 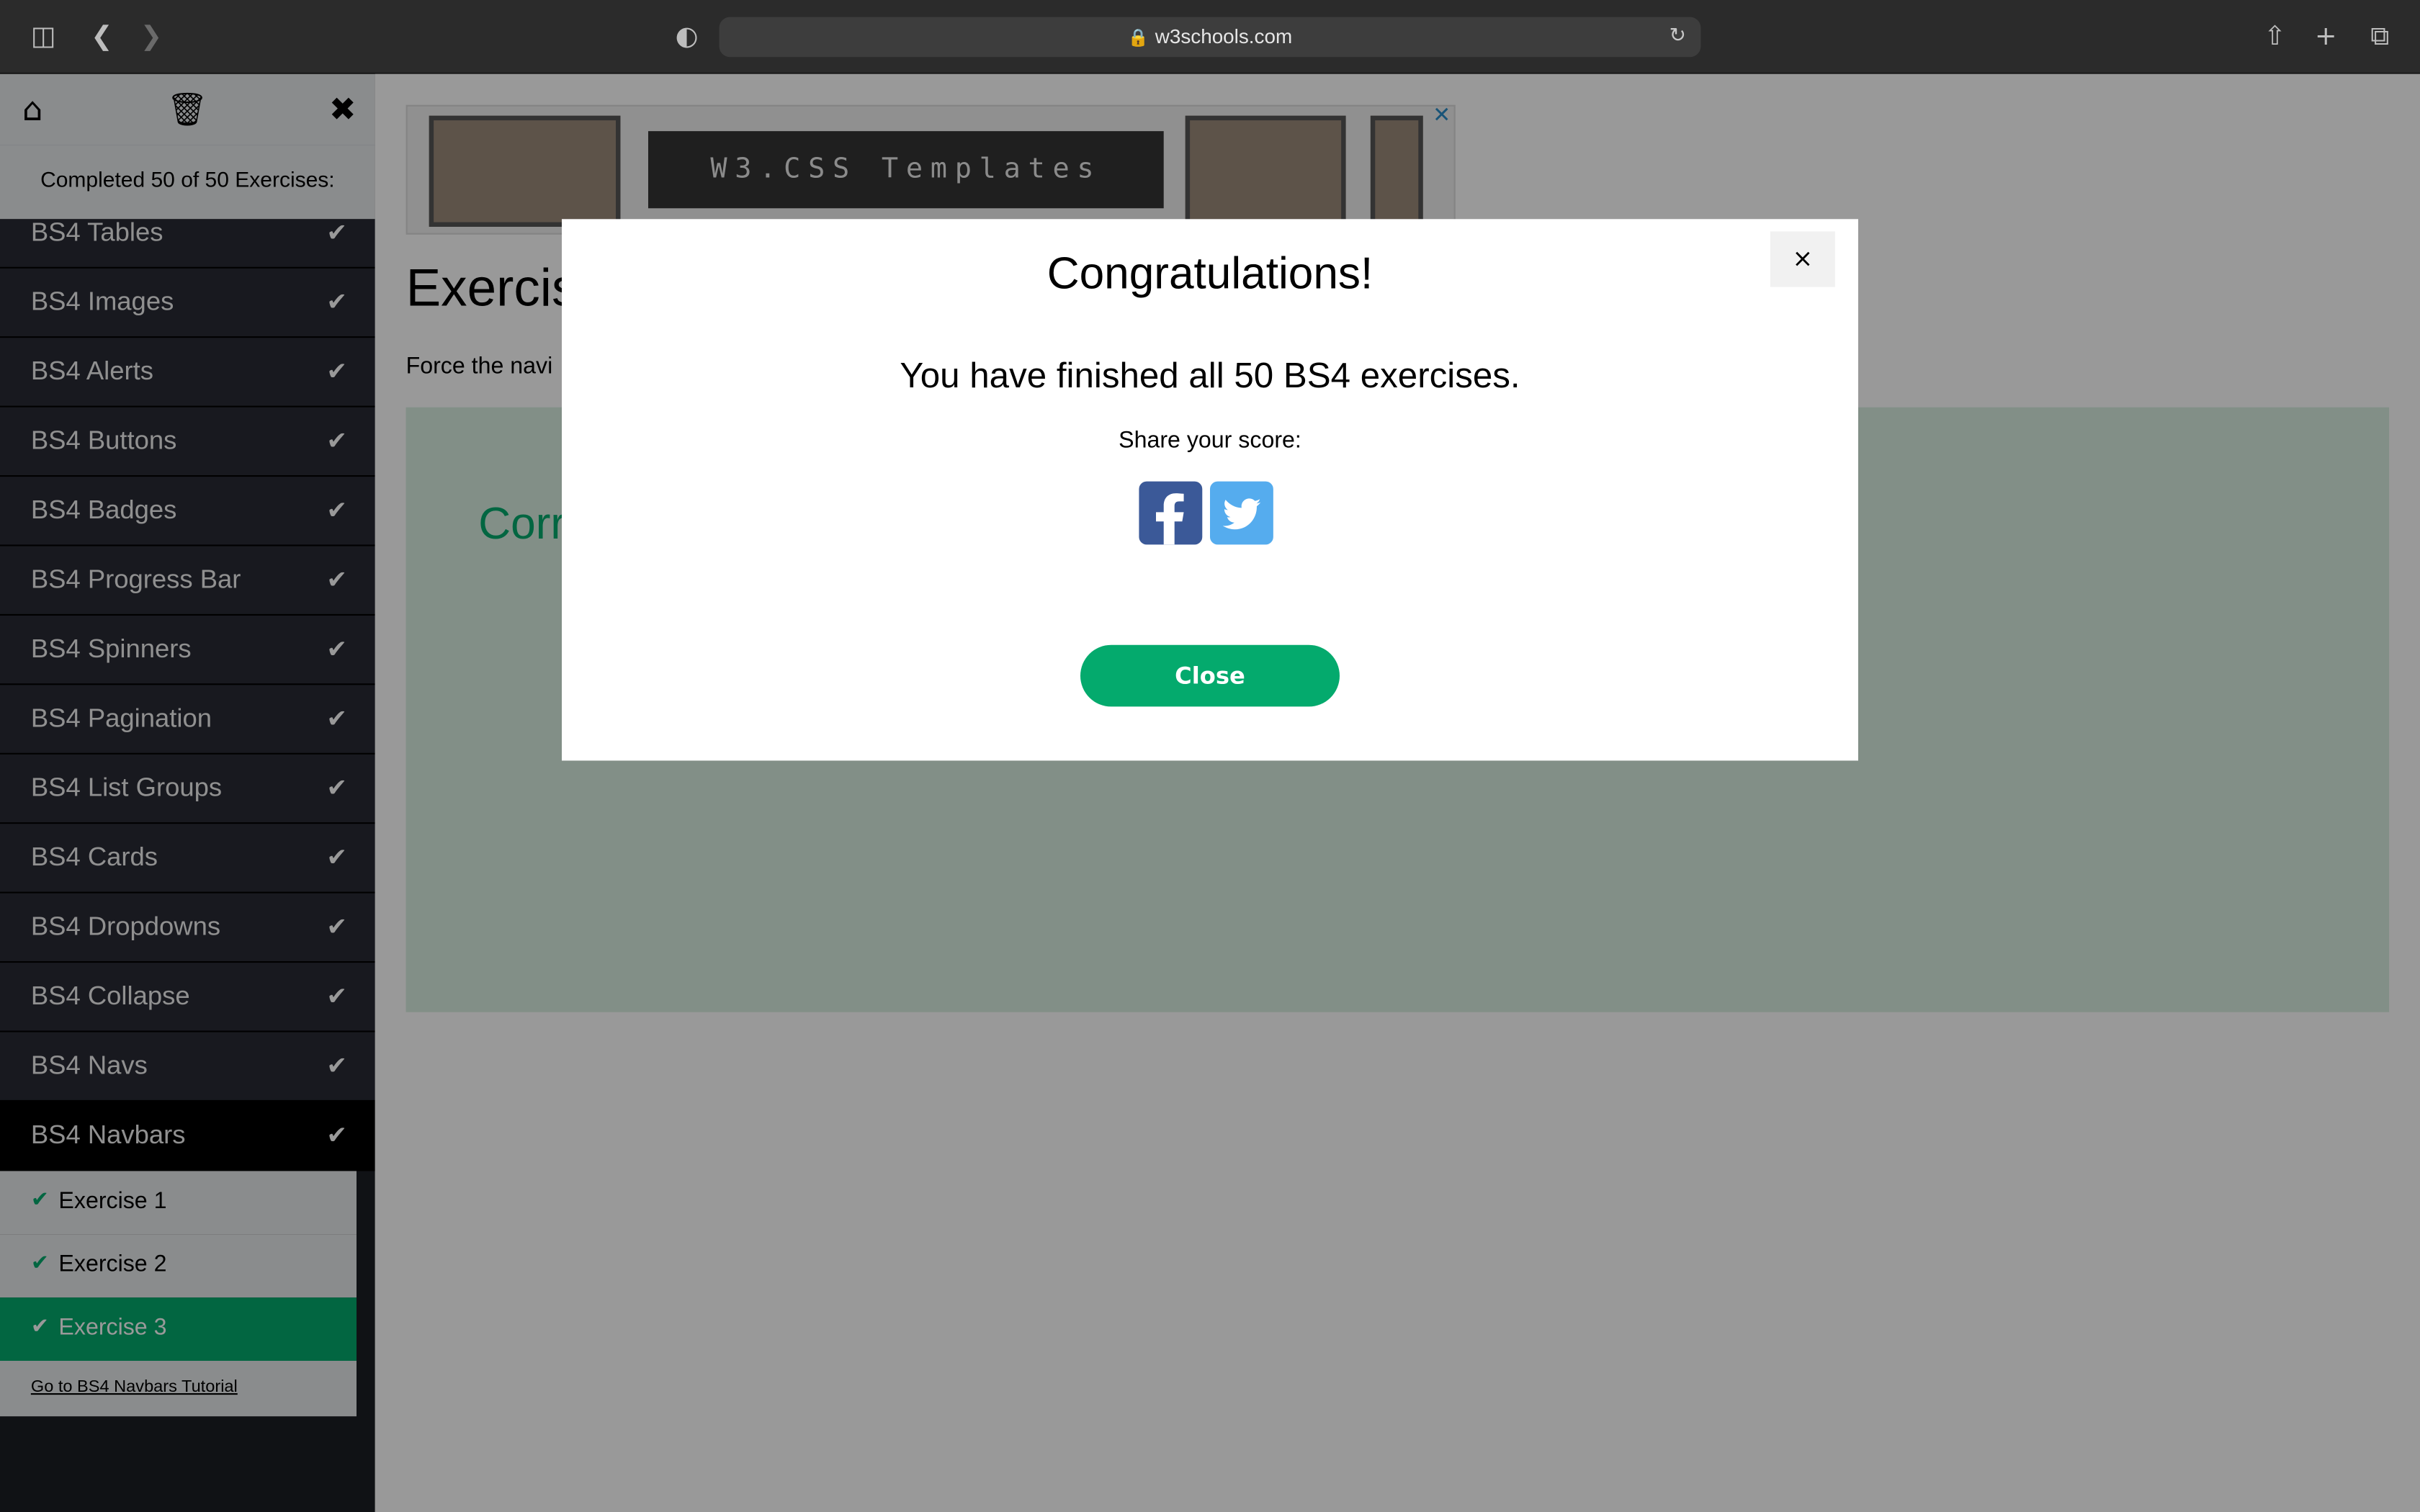 I want to click on twitter-share-button, so click(x=1241, y=513).